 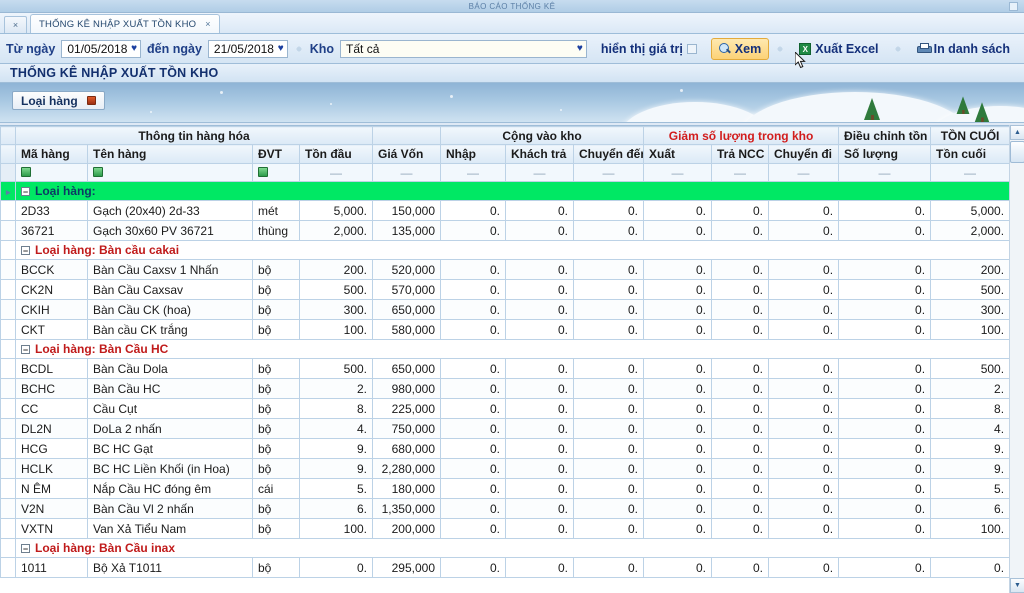 I want to click on close-icon: ×, so click(x=207, y=24).